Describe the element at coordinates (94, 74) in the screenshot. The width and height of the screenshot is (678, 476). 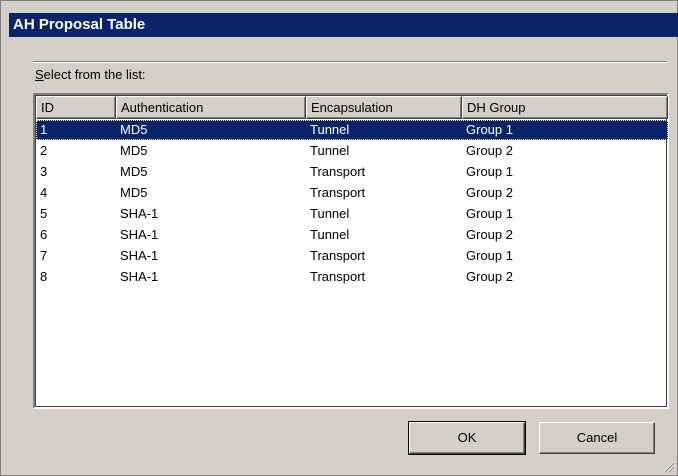
I see `instruction-text: elect from the list:` at that location.